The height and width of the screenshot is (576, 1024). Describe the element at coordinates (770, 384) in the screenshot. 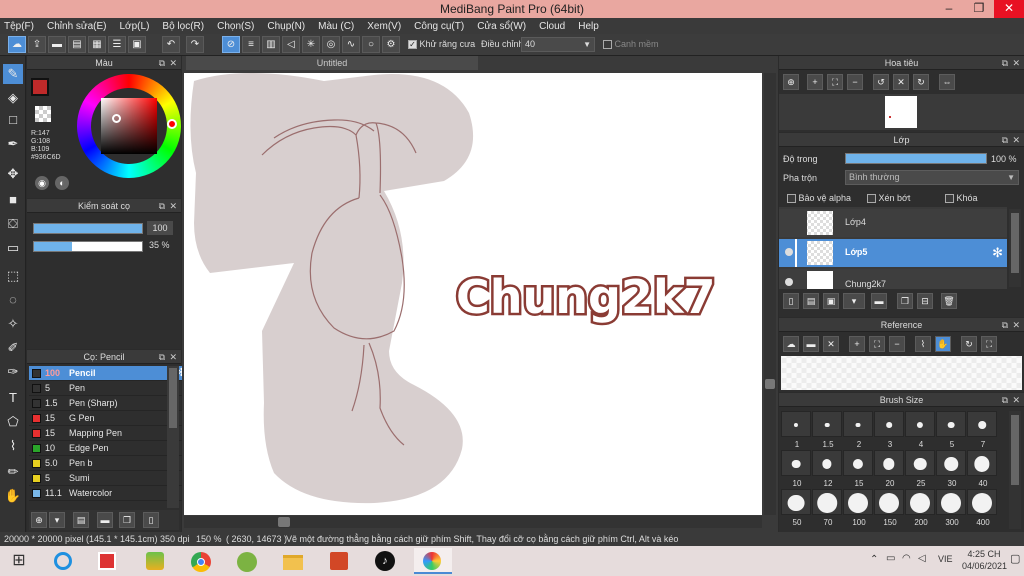

I see `vertical-scroll-thumb` at that location.